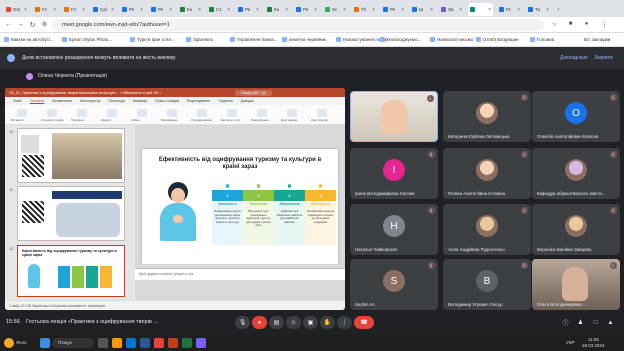 The height and width of the screenshot is (351, 624). Describe the element at coordinates (304, 39) in the screenshot. I see `bookmark-item: анкетна черевник` at that location.